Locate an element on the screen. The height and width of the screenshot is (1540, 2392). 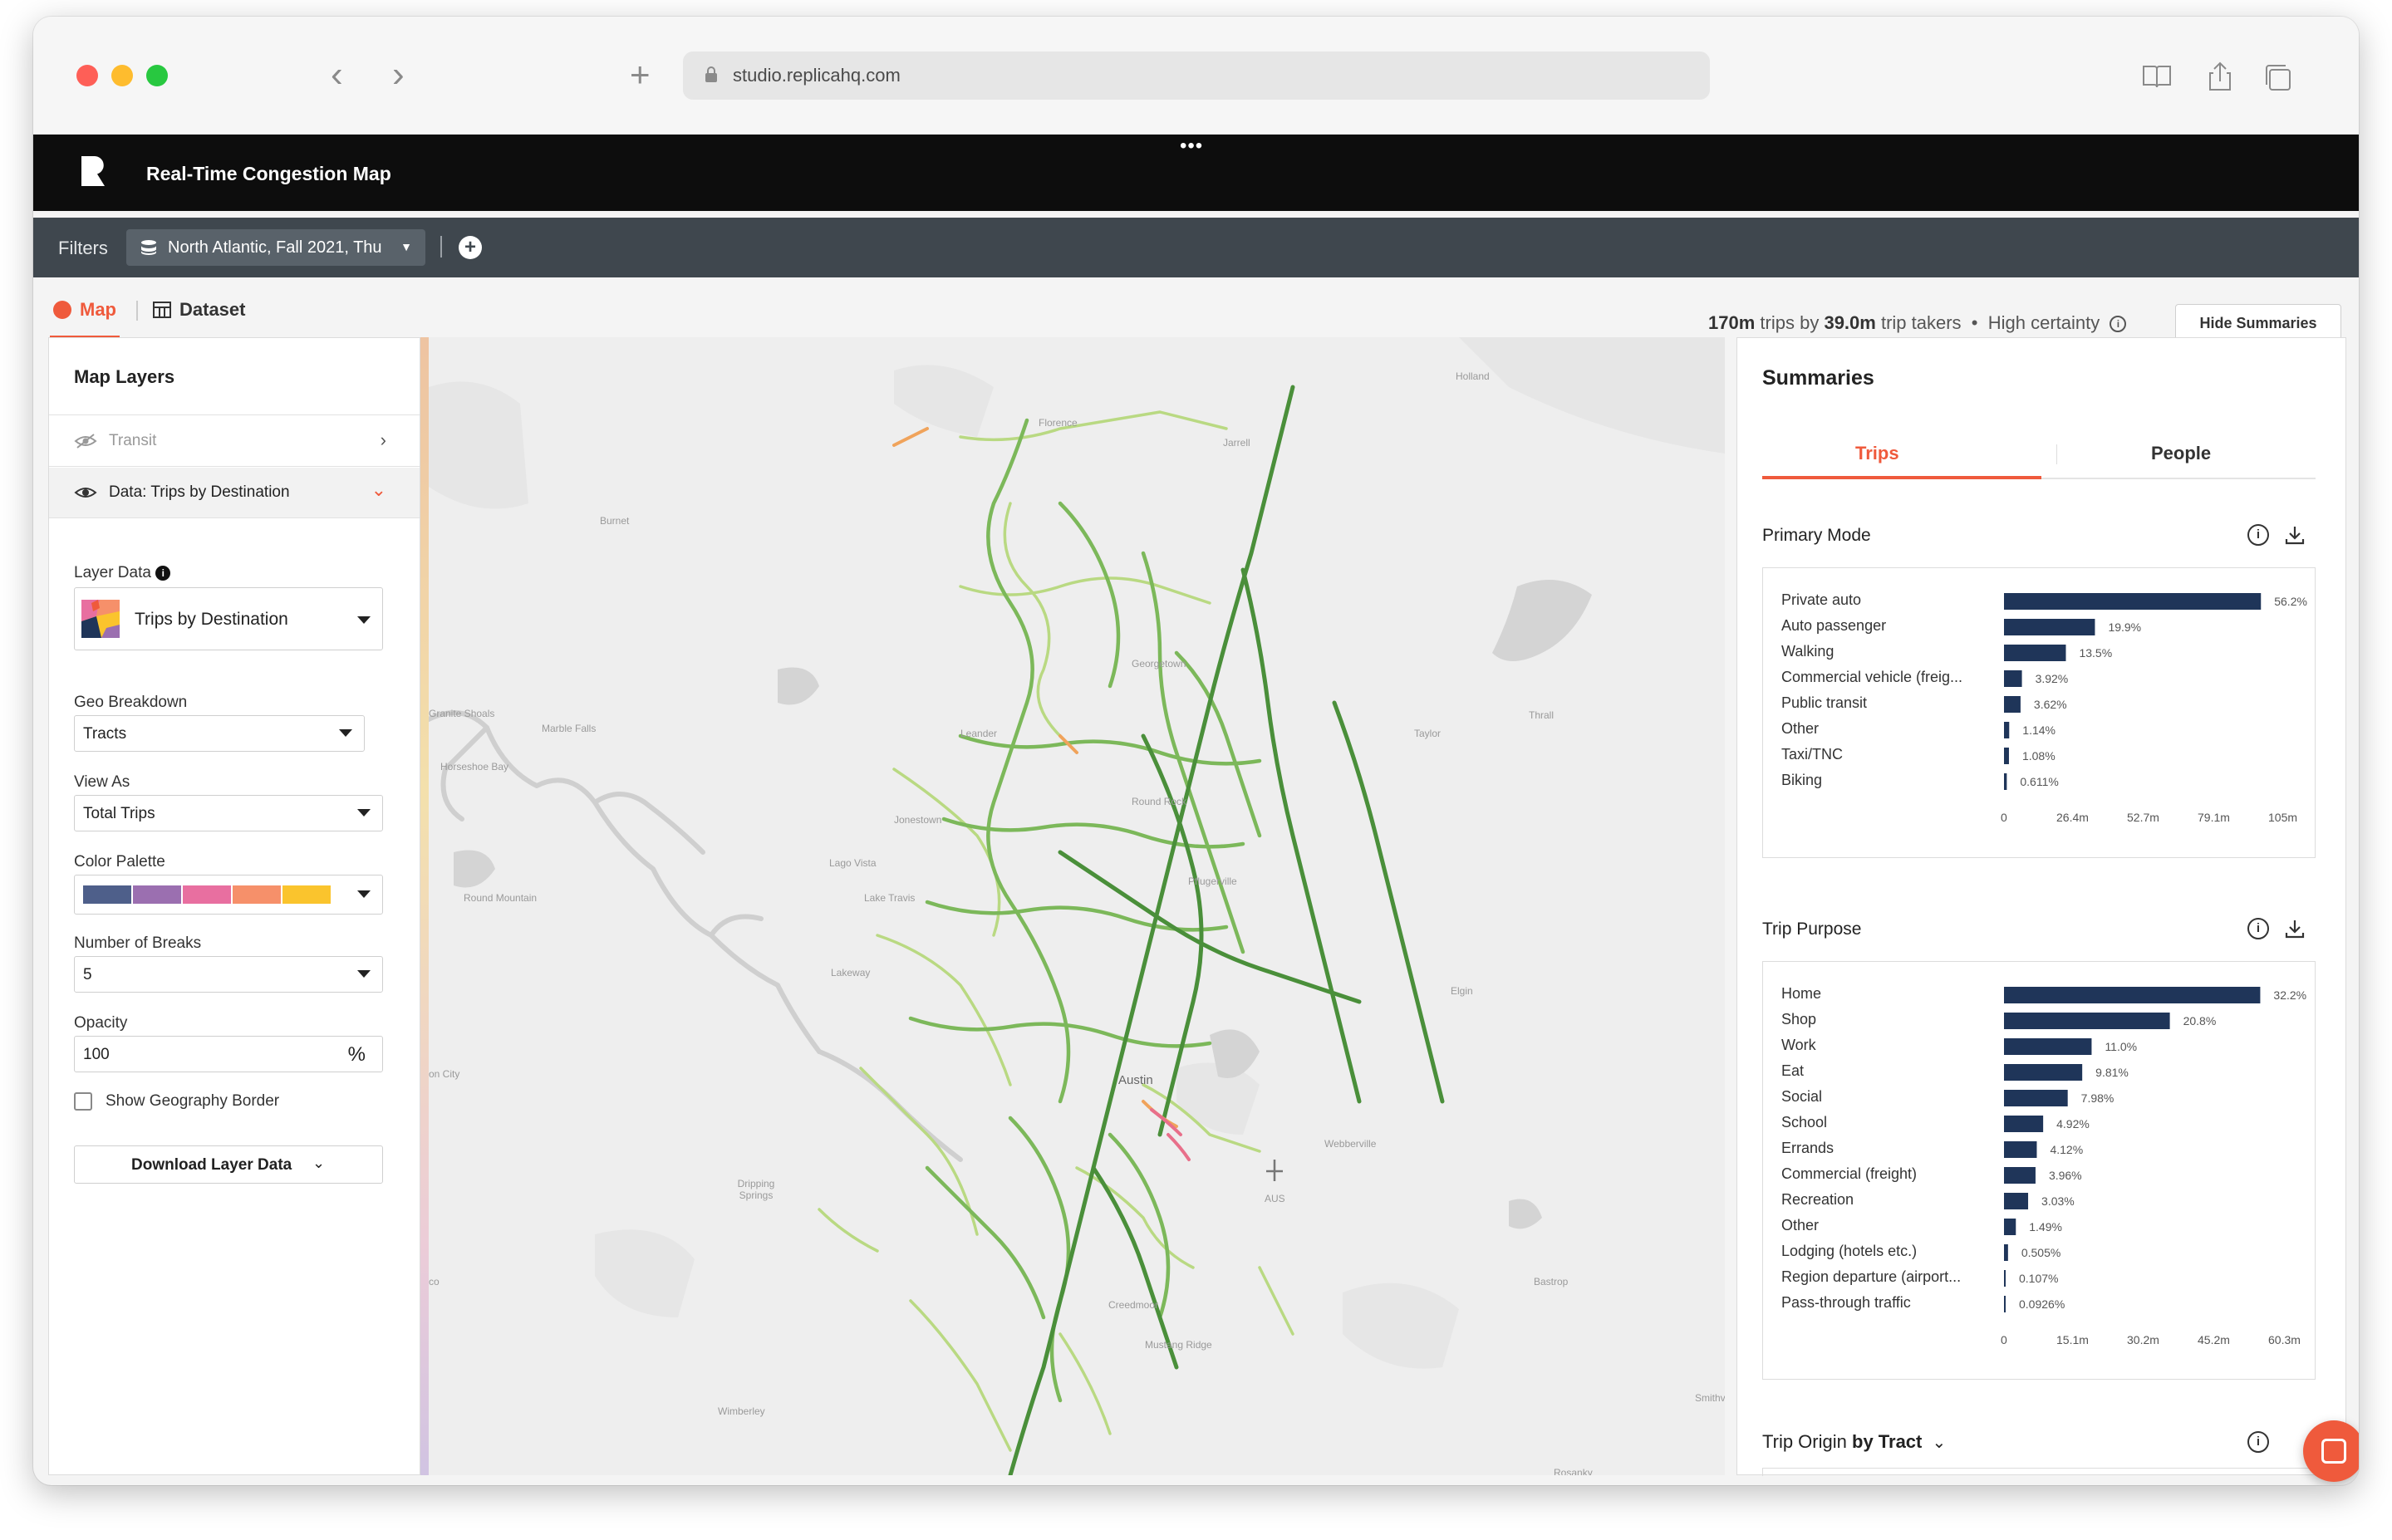
caret-down-icon is located at coordinates (364, 974).